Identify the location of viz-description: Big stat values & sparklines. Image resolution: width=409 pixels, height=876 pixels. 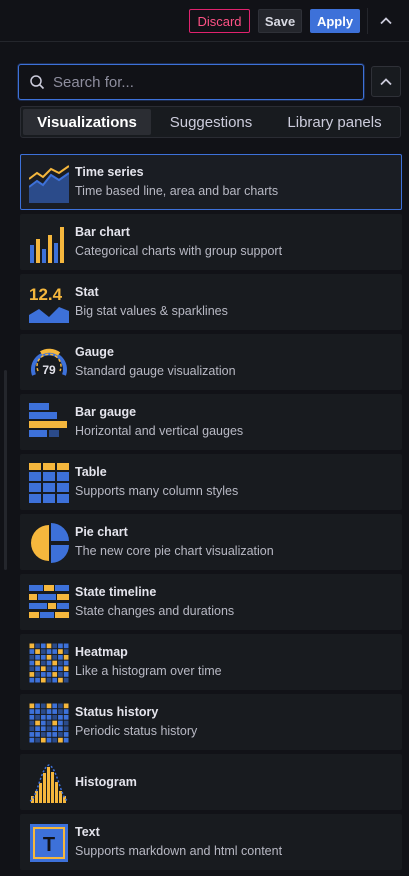
(151, 311).